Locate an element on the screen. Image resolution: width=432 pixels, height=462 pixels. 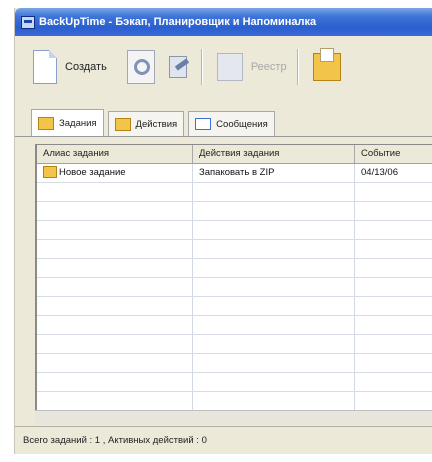
table-cell-action: Запаковать в ZIP is located at coordinates (274, 173).